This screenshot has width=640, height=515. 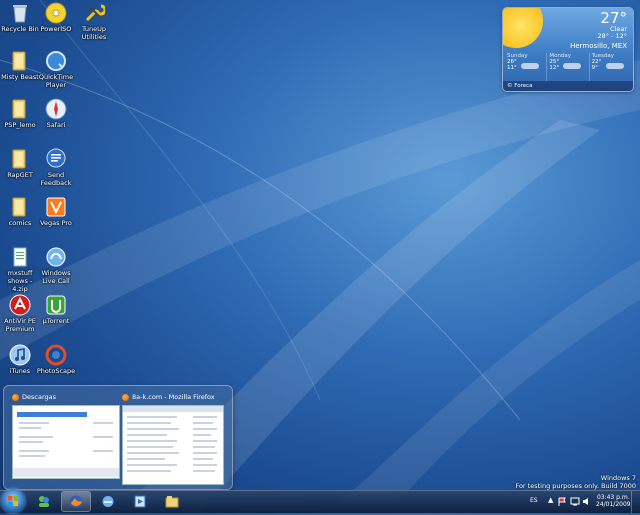 I want to click on icon-label: QuickTime Player, so click(x=56, y=81).